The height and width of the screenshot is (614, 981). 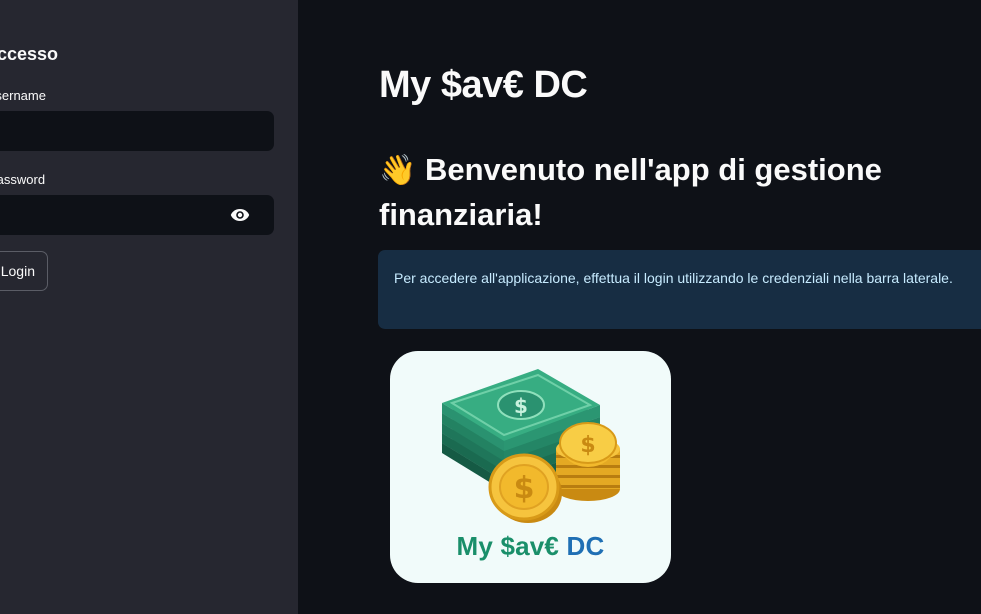 What do you see at coordinates (398, 170) in the screenshot?
I see `waving-hand-icon: 👋` at bounding box center [398, 170].